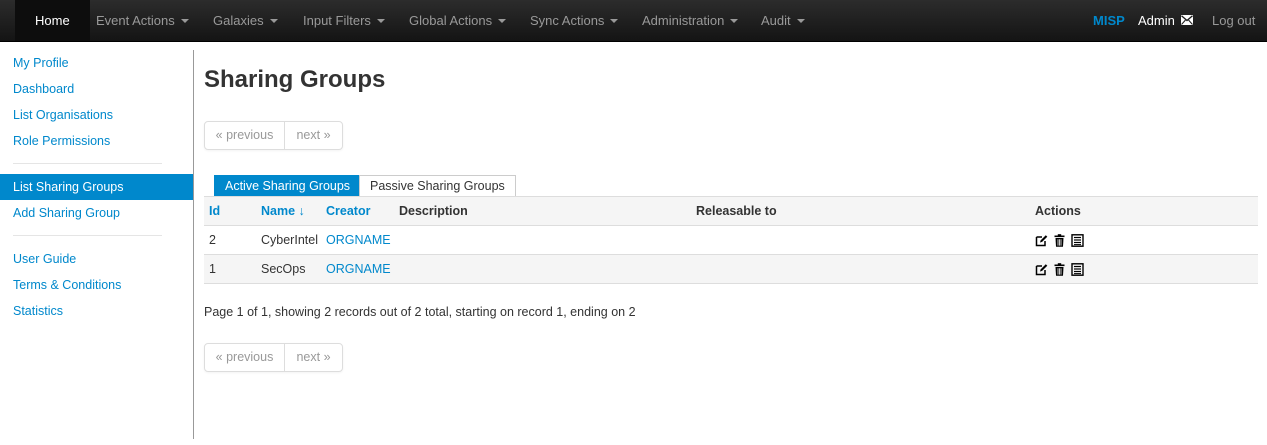  What do you see at coordinates (295, 79) in the screenshot?
I see `page-title: Sharing Groups` at bounding box center [295, 79].